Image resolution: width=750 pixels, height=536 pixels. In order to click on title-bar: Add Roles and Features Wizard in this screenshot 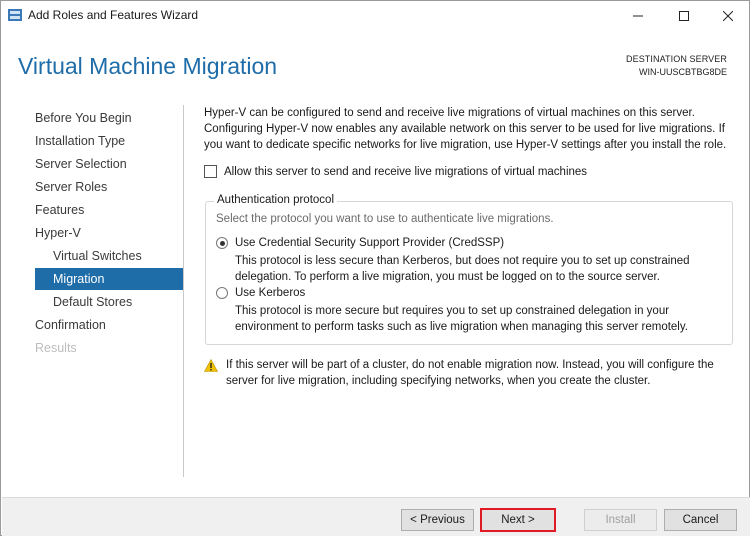, I will do `click(375, 16)`.